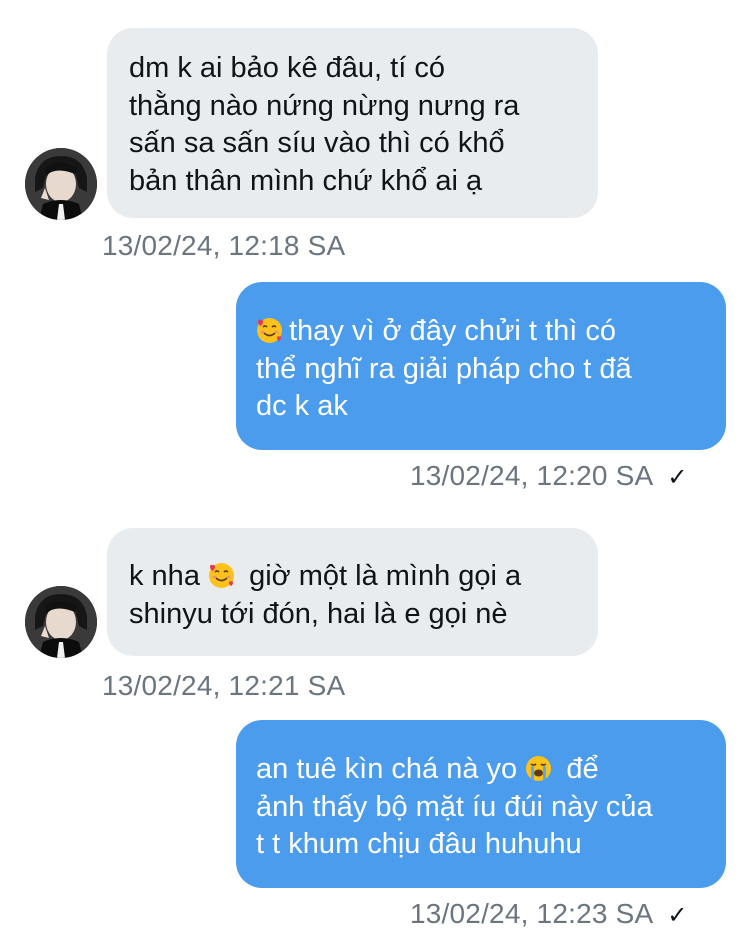 The height and width of the screenshot is (947, 750). What do you see at coordinates (318, 613) in the screenshot?
I see `message-line: shinyu tới đón, hai là e gọi nè` at bounding box center [318, 613].